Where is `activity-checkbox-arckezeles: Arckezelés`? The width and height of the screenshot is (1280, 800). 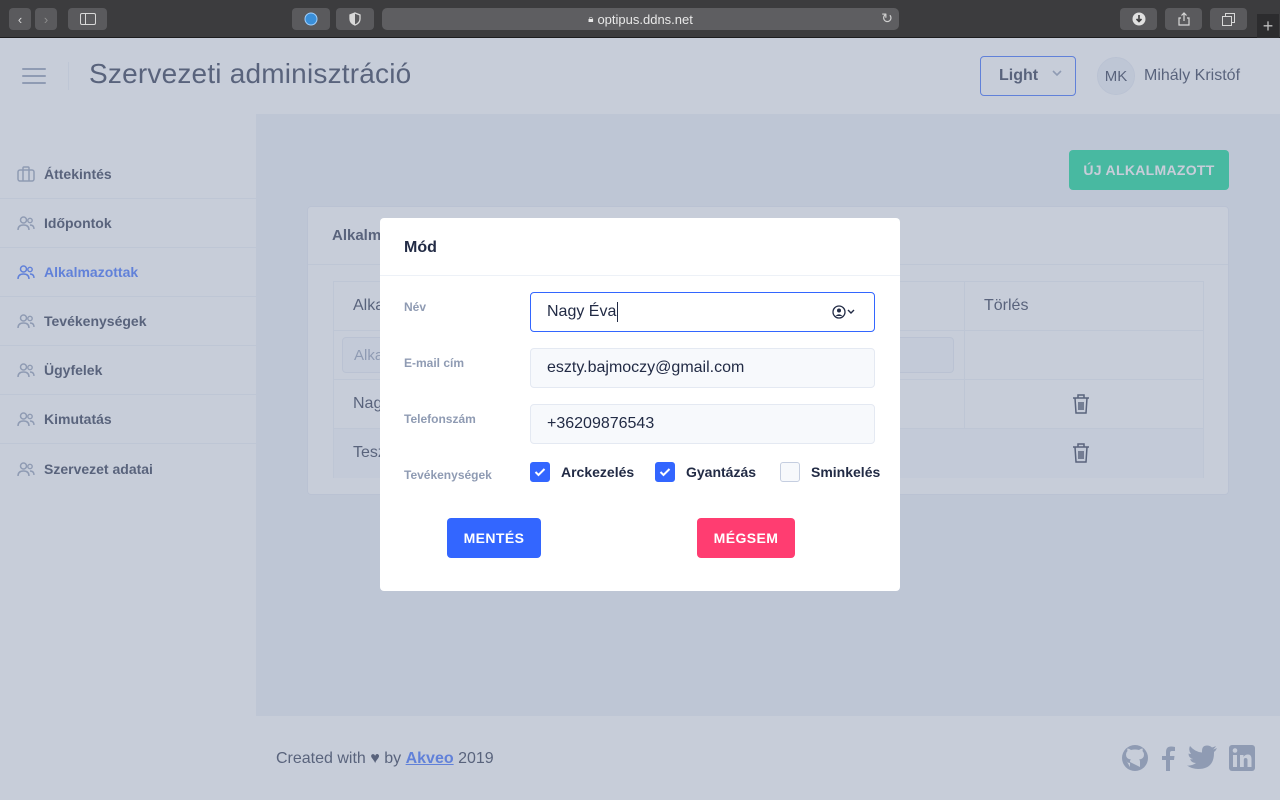 activity-checkbox-arckezeles: Arckezelés is located at coordinates (582, 472).